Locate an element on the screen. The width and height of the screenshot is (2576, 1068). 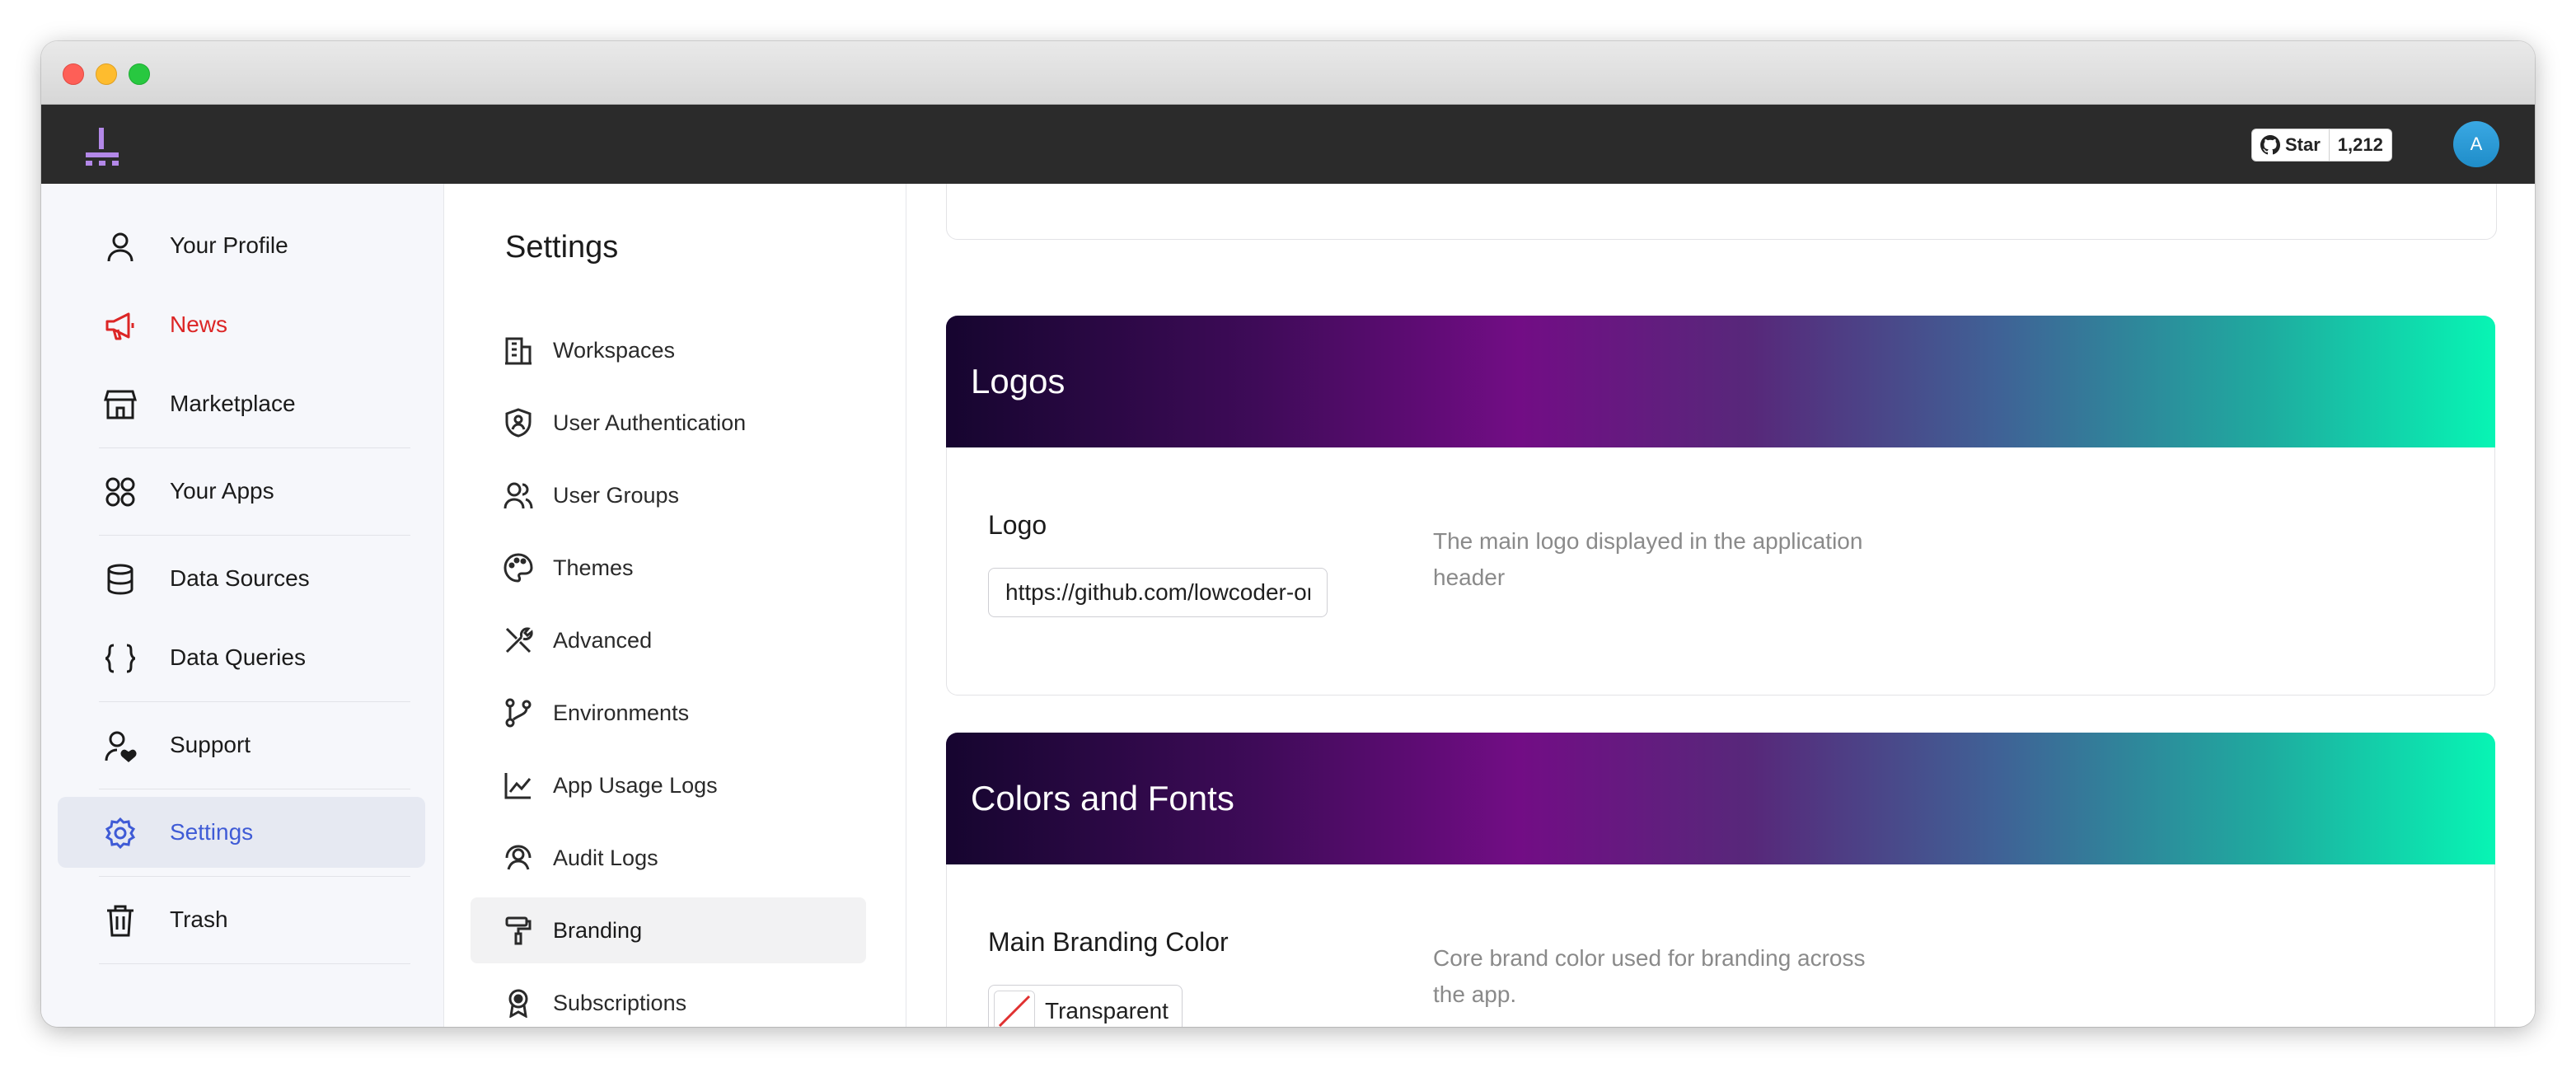
settings-item-environments: Environments is located at coordinates (668, 713).